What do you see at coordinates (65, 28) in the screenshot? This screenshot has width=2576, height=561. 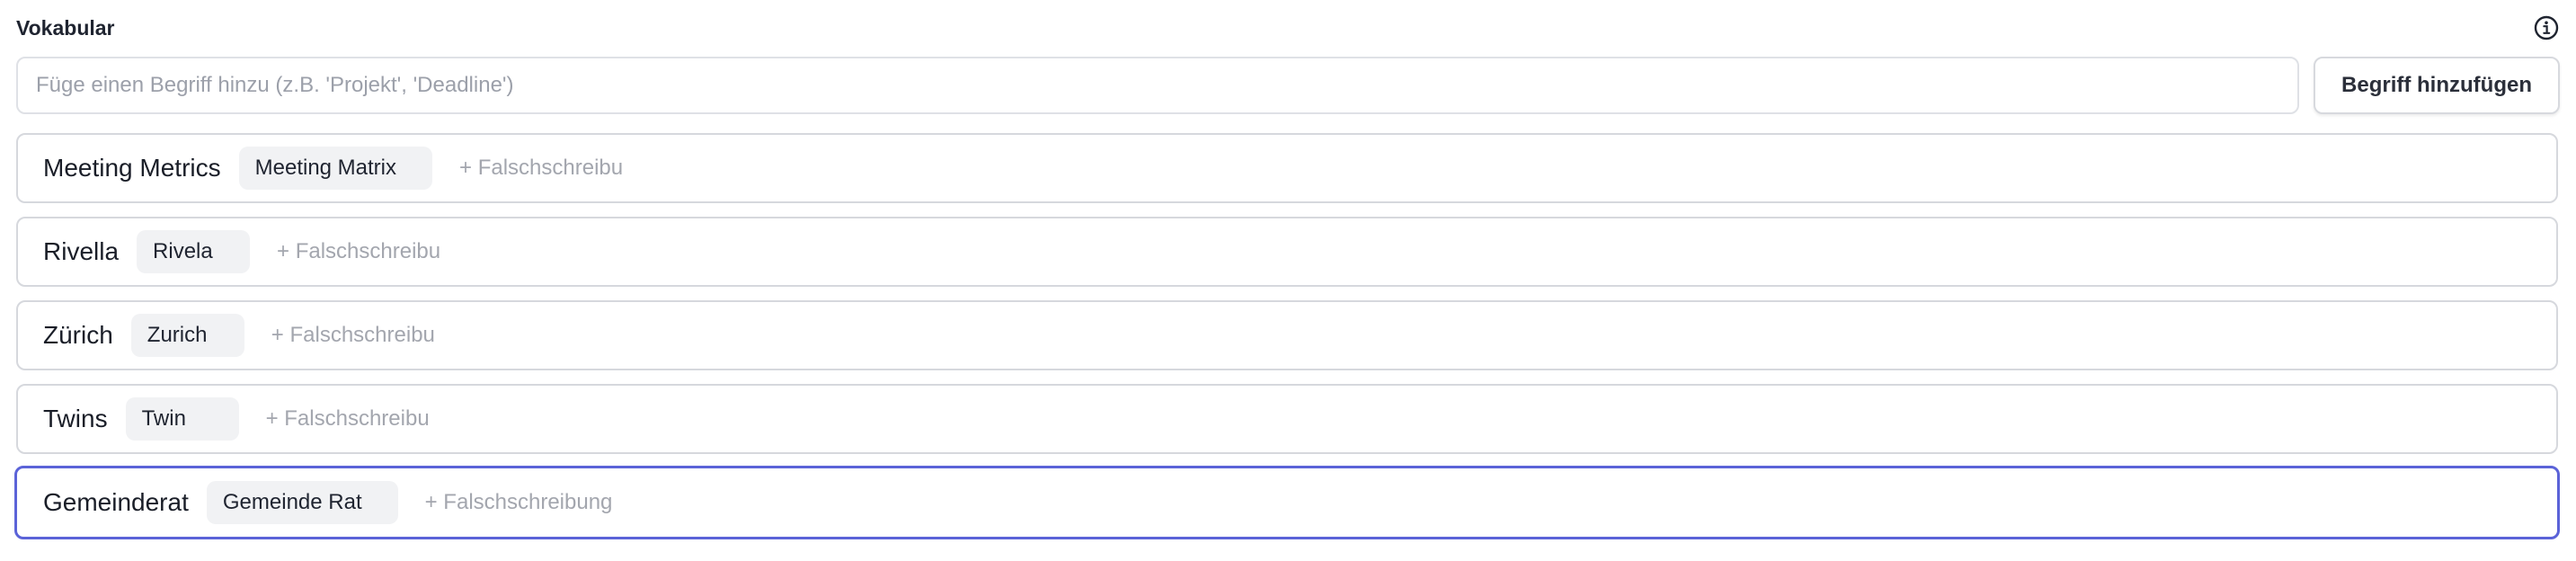 I see `section-title: Vokabular` at bounding box center [65, 28].